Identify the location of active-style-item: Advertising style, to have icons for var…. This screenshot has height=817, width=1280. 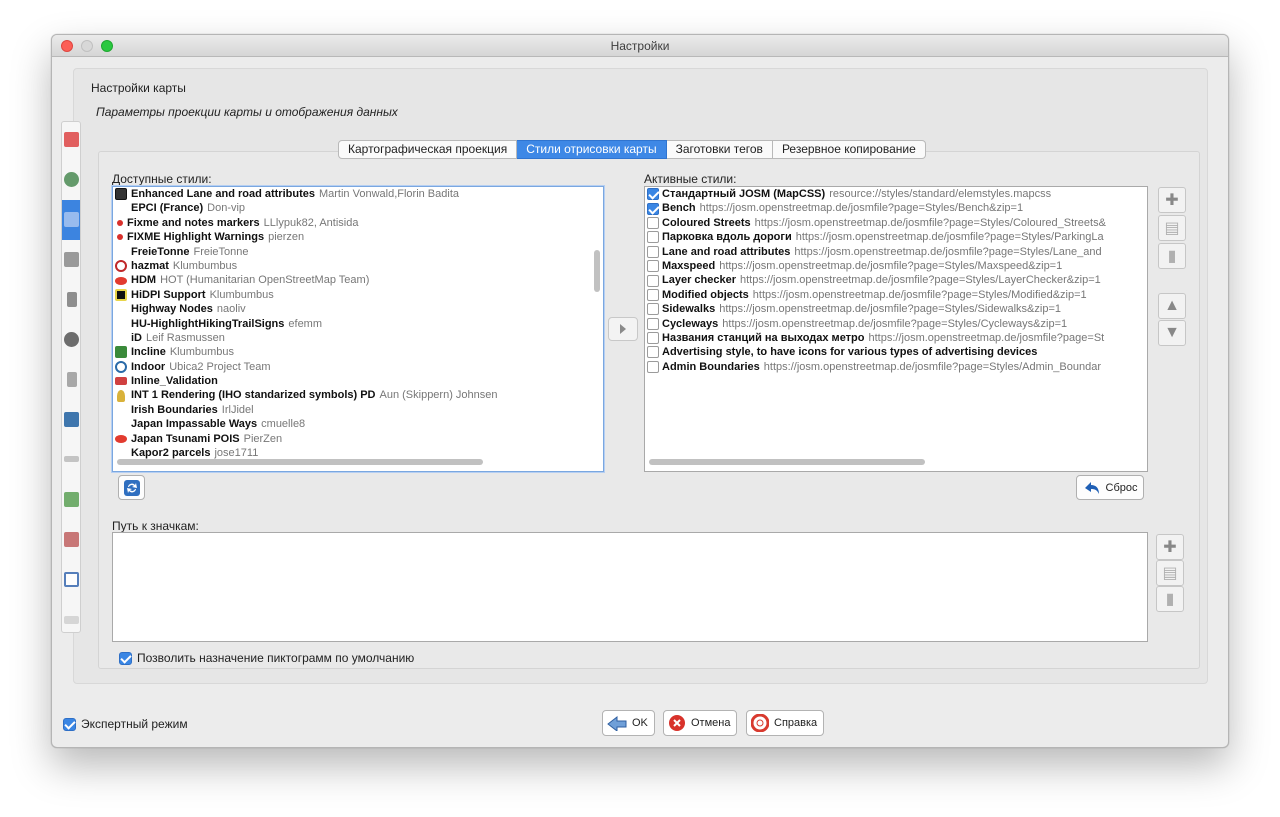
(896, 352).